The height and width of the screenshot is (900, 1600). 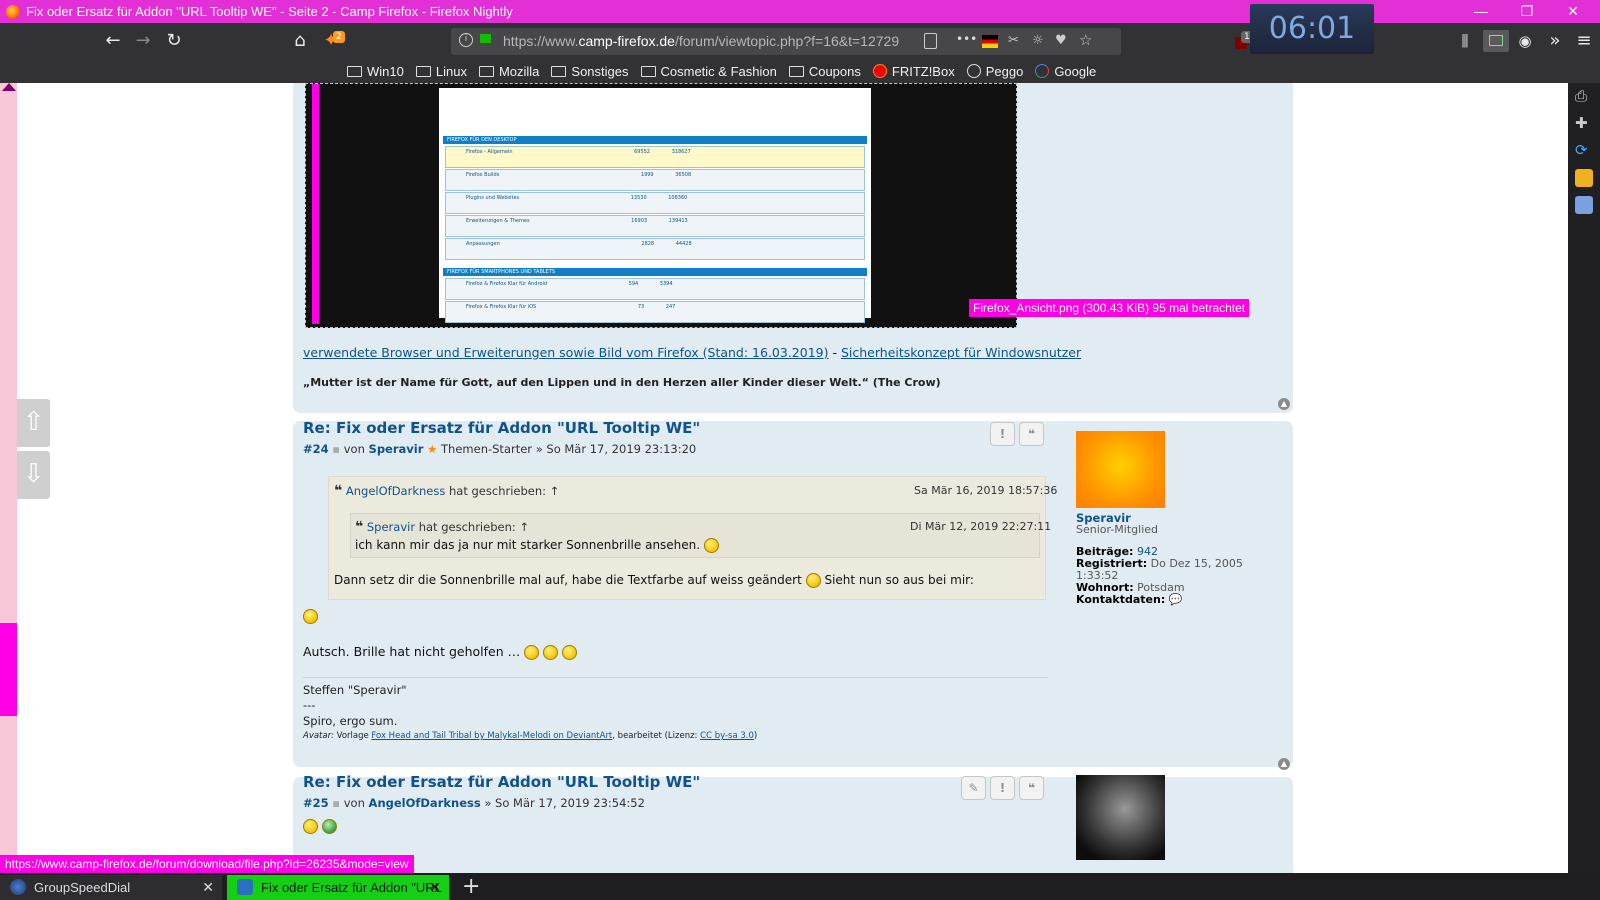 What do you see at coordinates (1085, 40) in the screenshot?
I see `bookmark-star-icon: ☆` at bounding box center [1085, 40].